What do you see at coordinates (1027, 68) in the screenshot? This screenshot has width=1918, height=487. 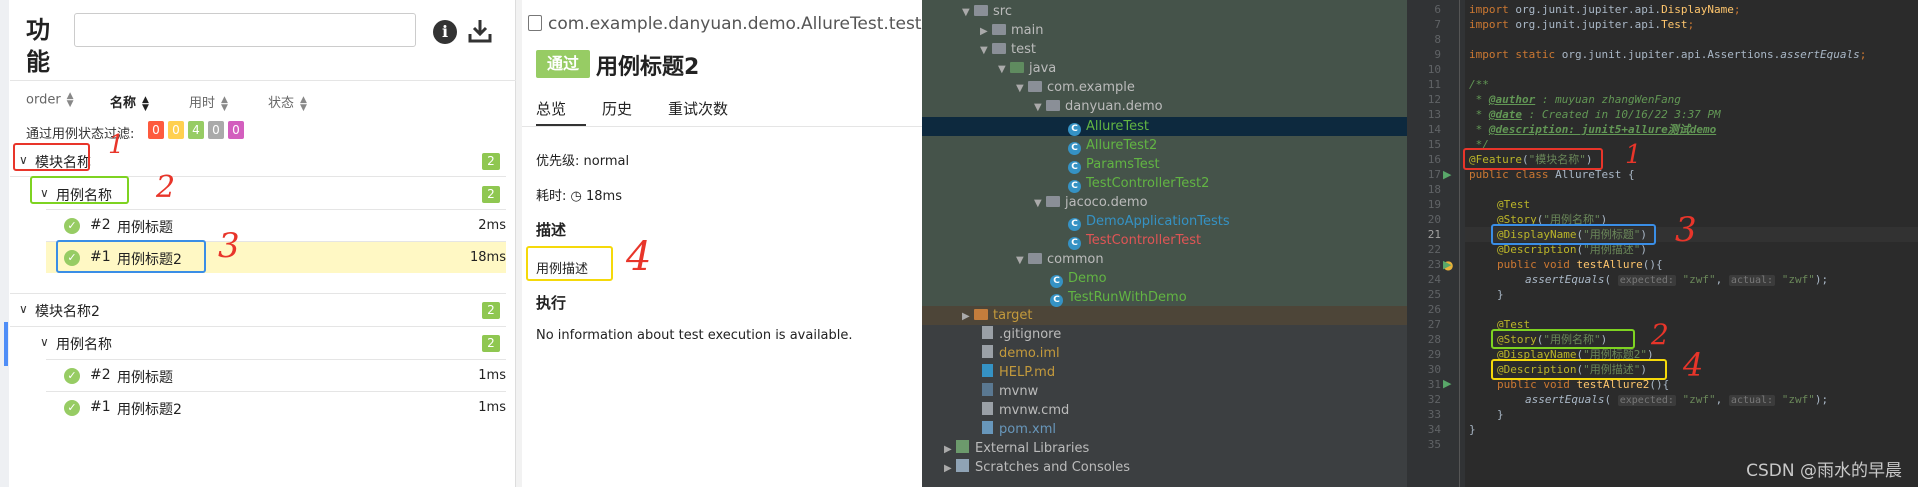 I see `tree-item-java: ▼ java` at bounding box center [1027, 68].